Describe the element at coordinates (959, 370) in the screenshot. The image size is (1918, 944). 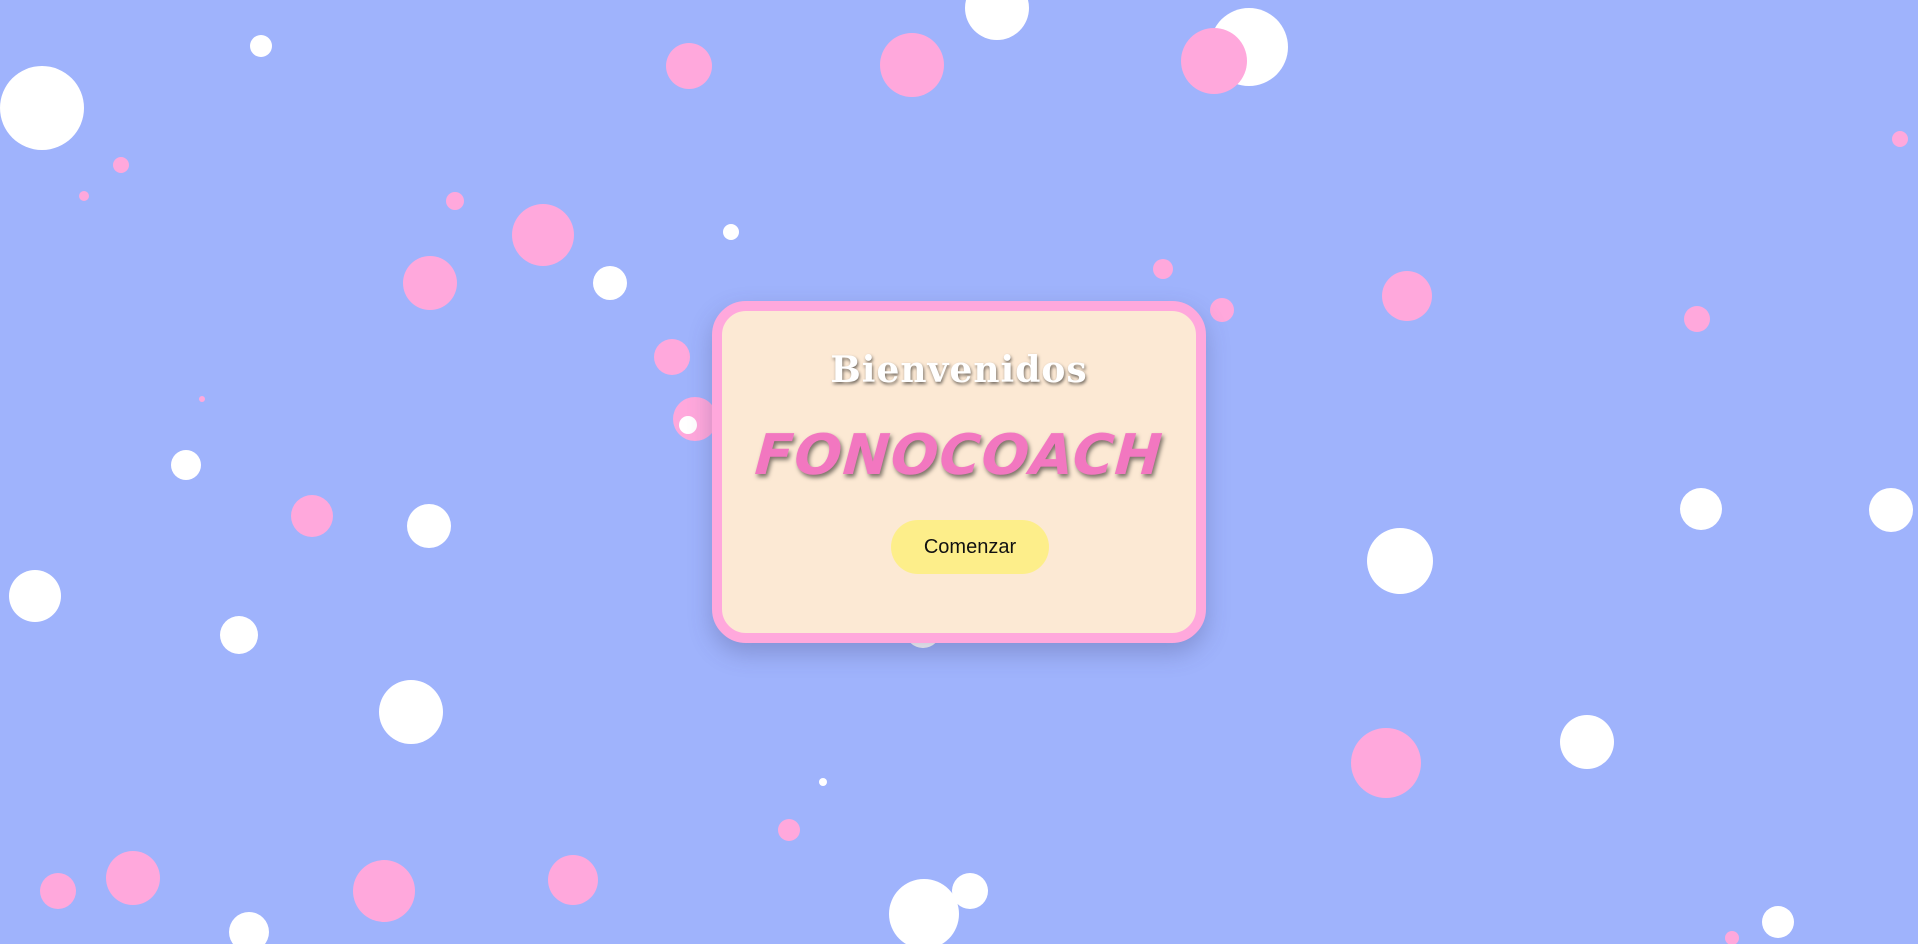
I see `welcome-heading: Bienvenidos` at that location.